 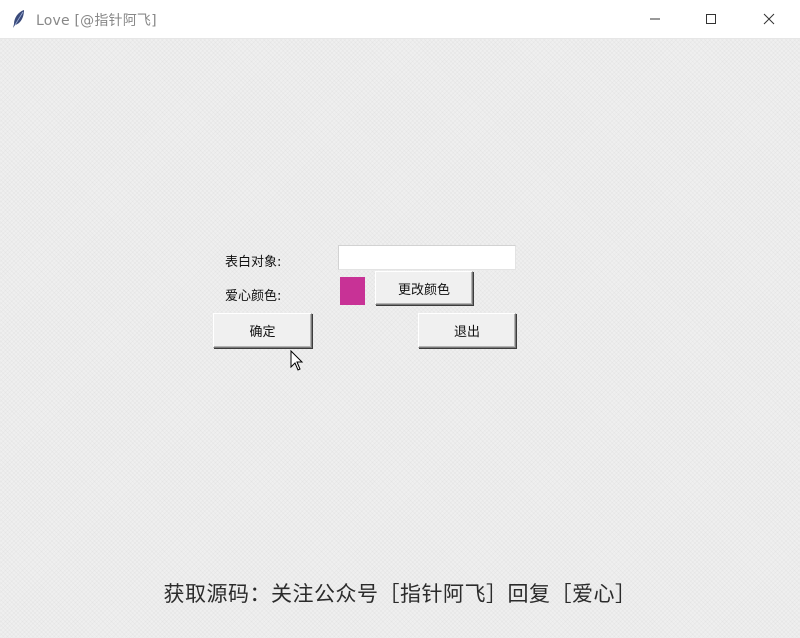 I want to click on maximize-icon, so click(x=711, y=19).